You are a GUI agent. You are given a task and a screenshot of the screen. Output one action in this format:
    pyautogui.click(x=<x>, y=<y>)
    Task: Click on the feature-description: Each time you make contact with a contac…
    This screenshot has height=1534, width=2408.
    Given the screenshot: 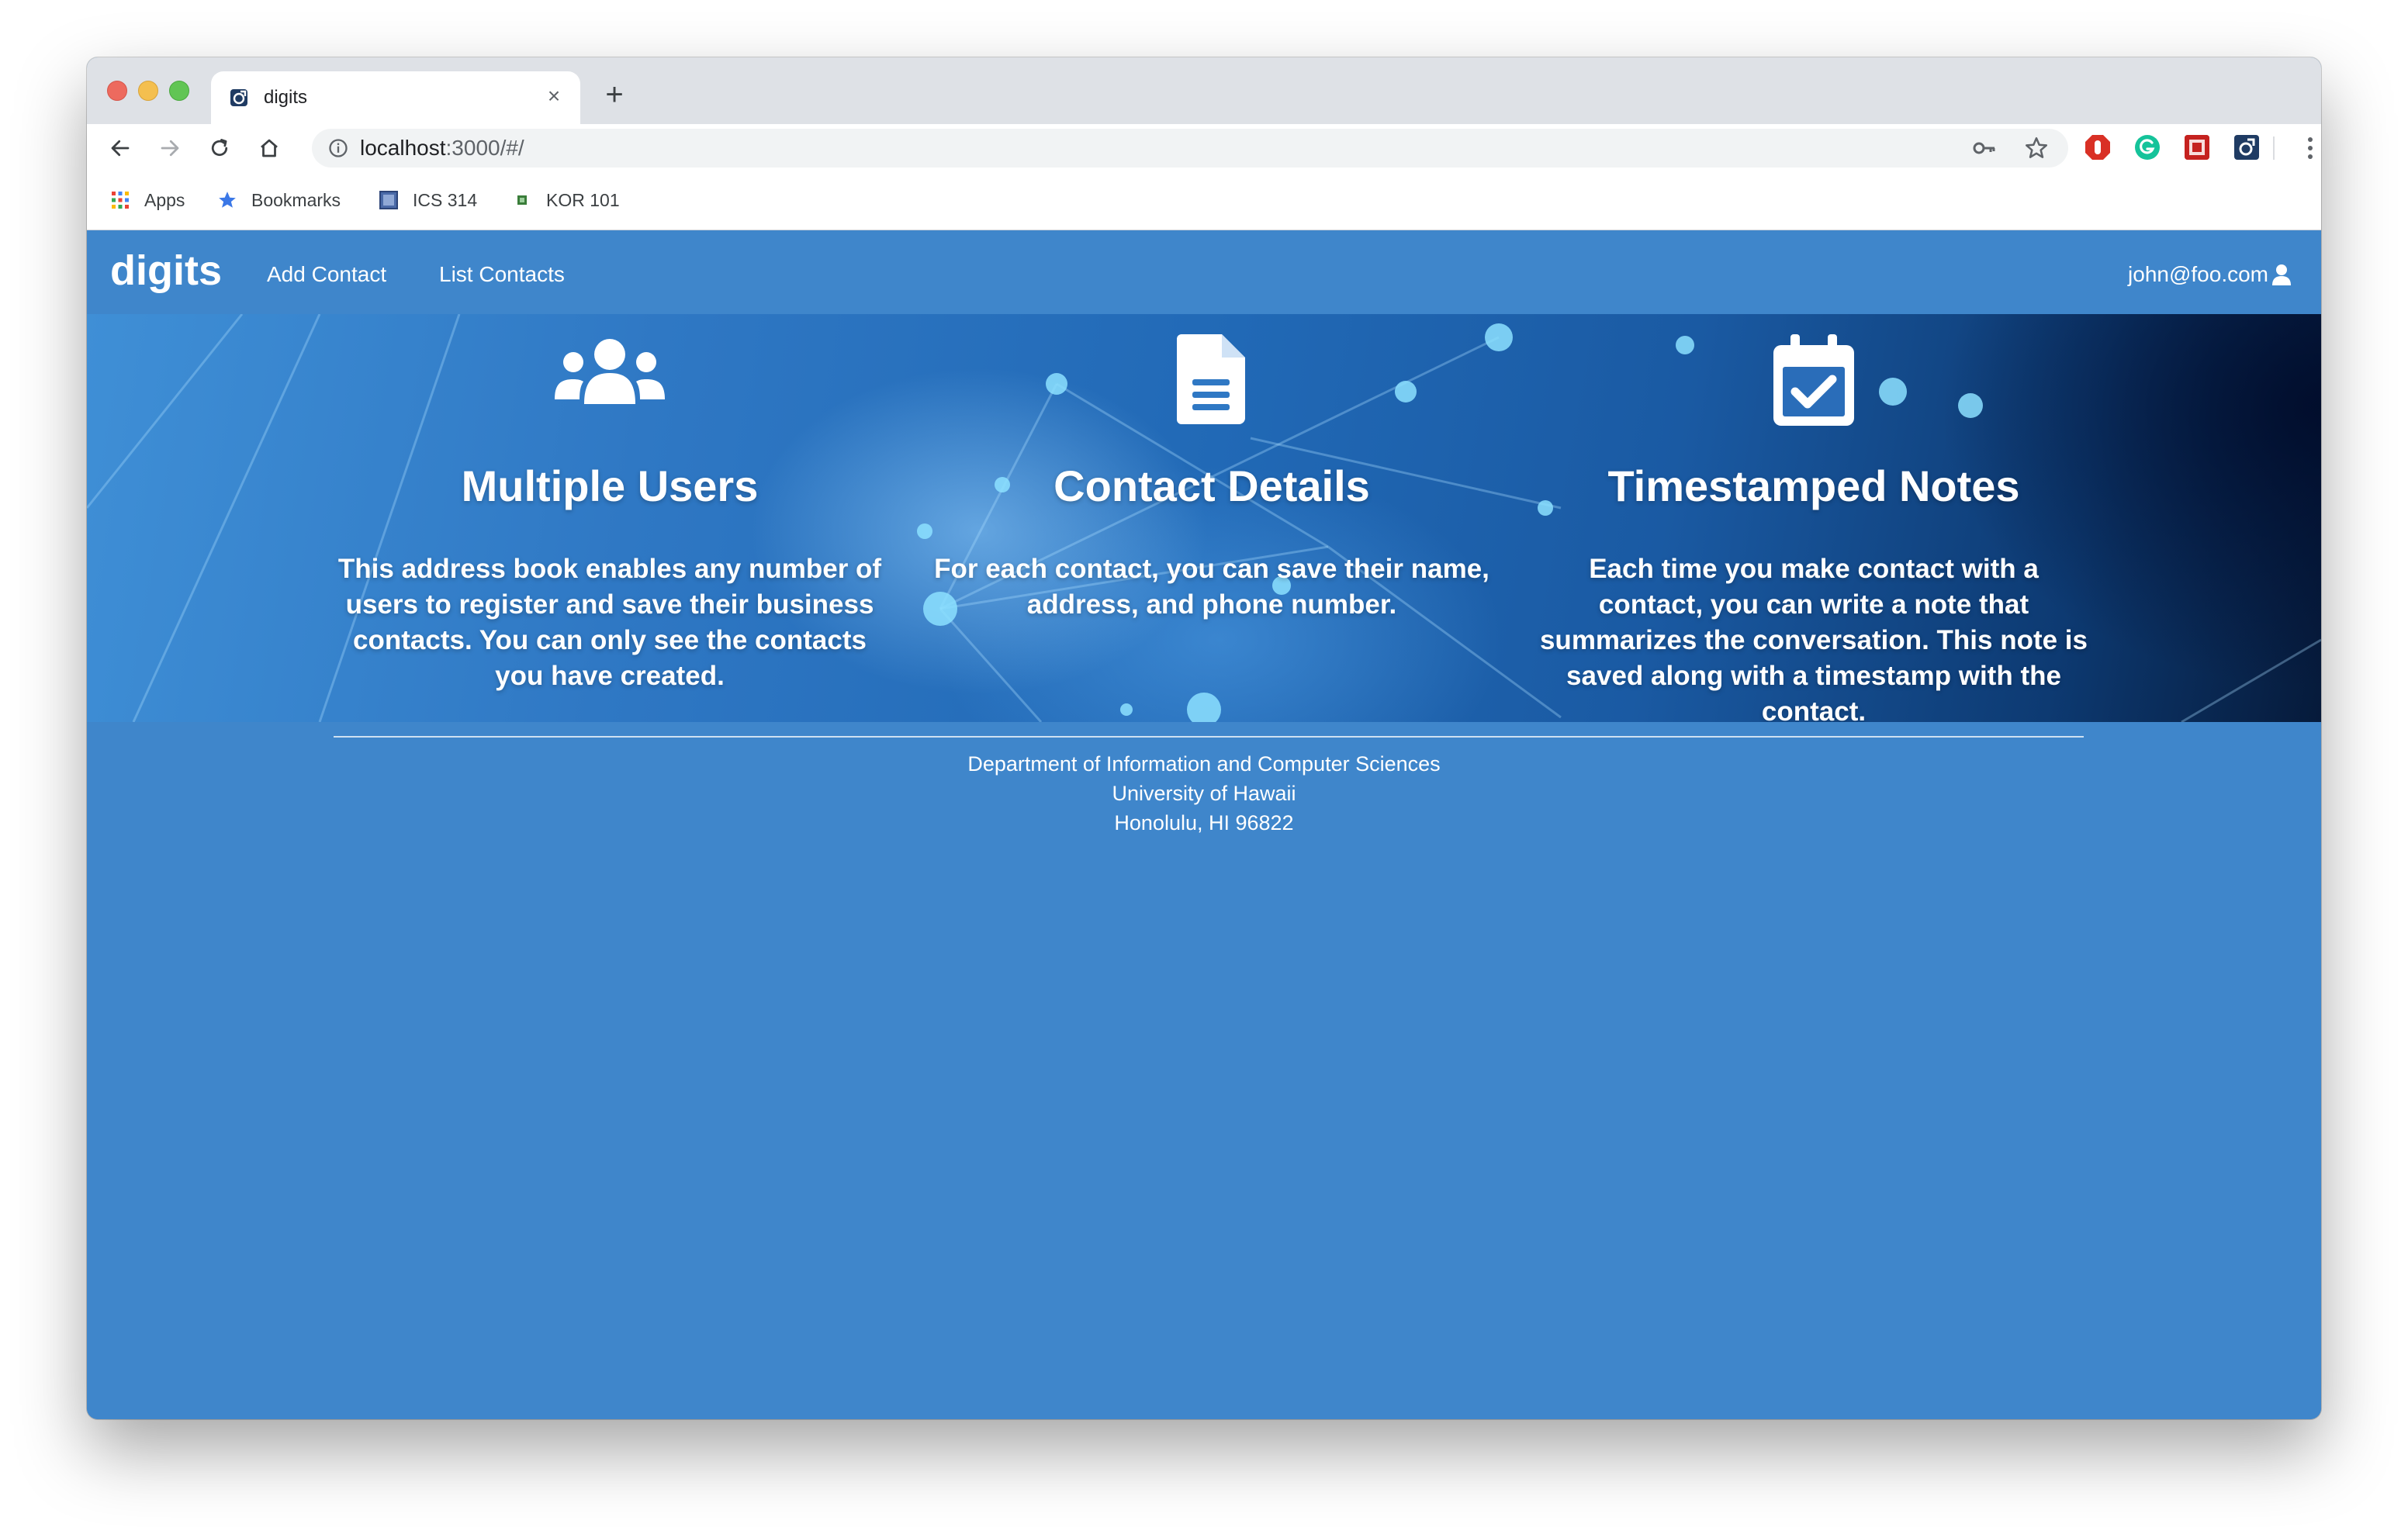 What is the action you would take?
    pyautogui.click(x=1813, y=638)
    